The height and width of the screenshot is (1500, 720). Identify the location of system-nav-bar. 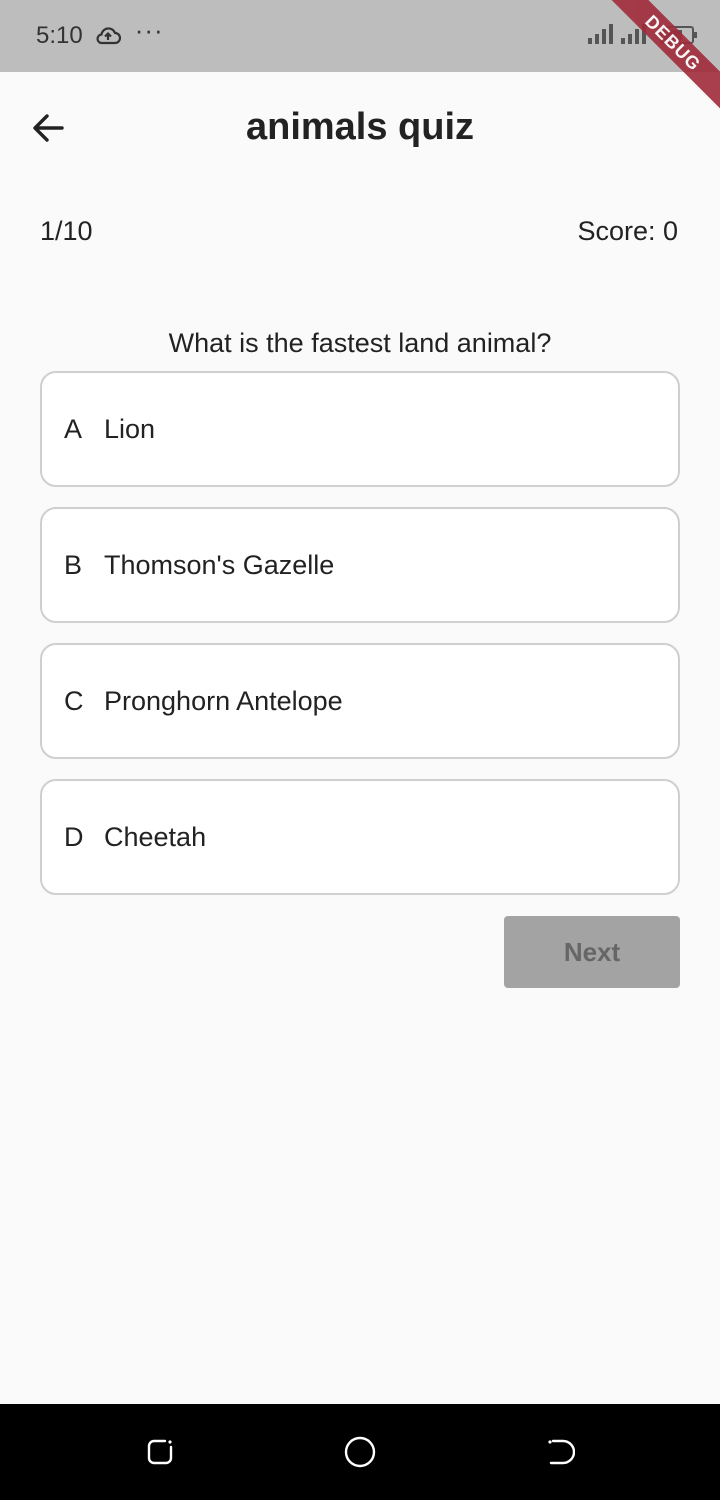
(360, 1452).